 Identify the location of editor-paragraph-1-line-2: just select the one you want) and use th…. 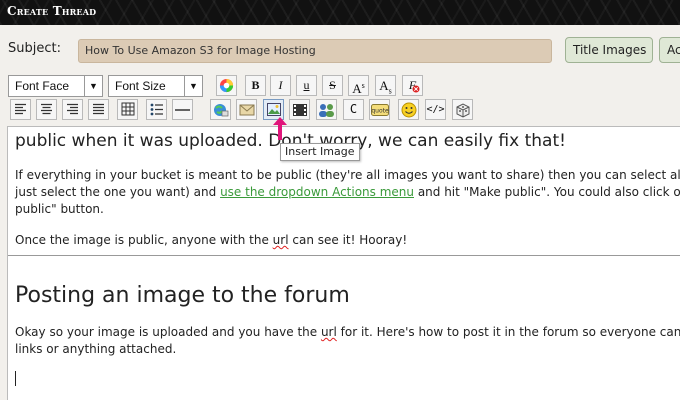
(347, 192).